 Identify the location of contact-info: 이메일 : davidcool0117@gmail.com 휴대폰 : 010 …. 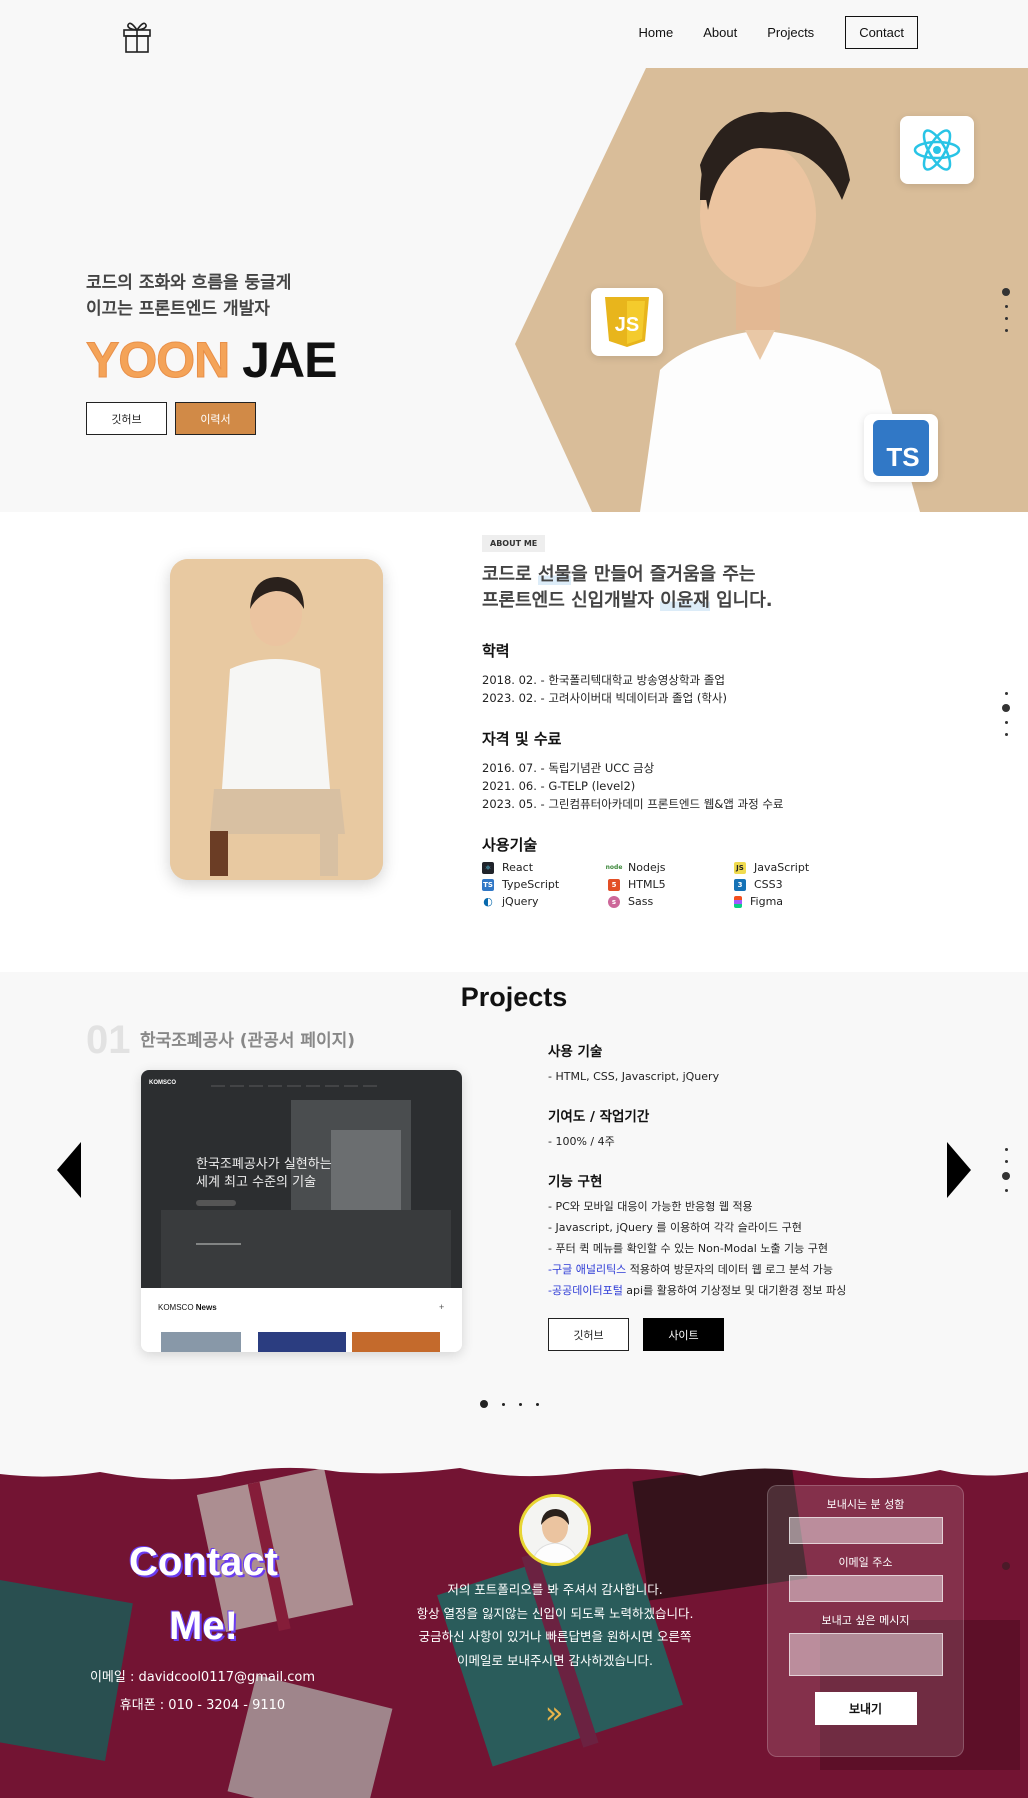
(202, 1692).